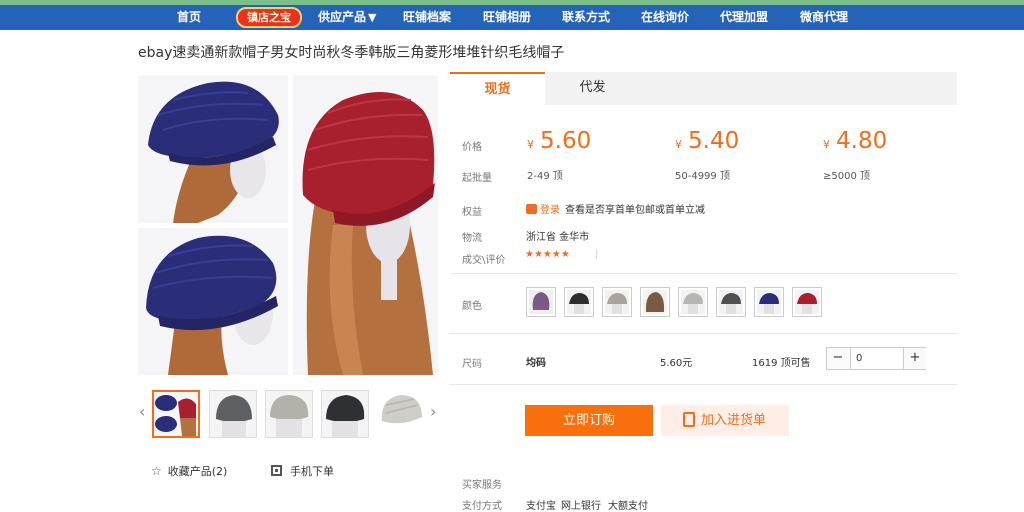 The height and width of the screenshot is (512, 1024). What do you see at coordinates (655, 302) in the screenshot?
I see `color-swatch-brown` at bounding box center [655, 302].